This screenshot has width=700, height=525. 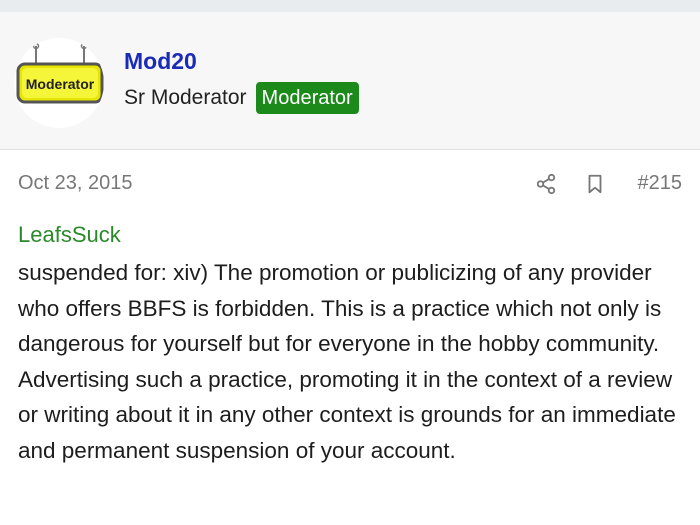 What do you see at coordinates (350, 6) in the screenshot?
I see `top-bar` at bounding box center [350, 6].